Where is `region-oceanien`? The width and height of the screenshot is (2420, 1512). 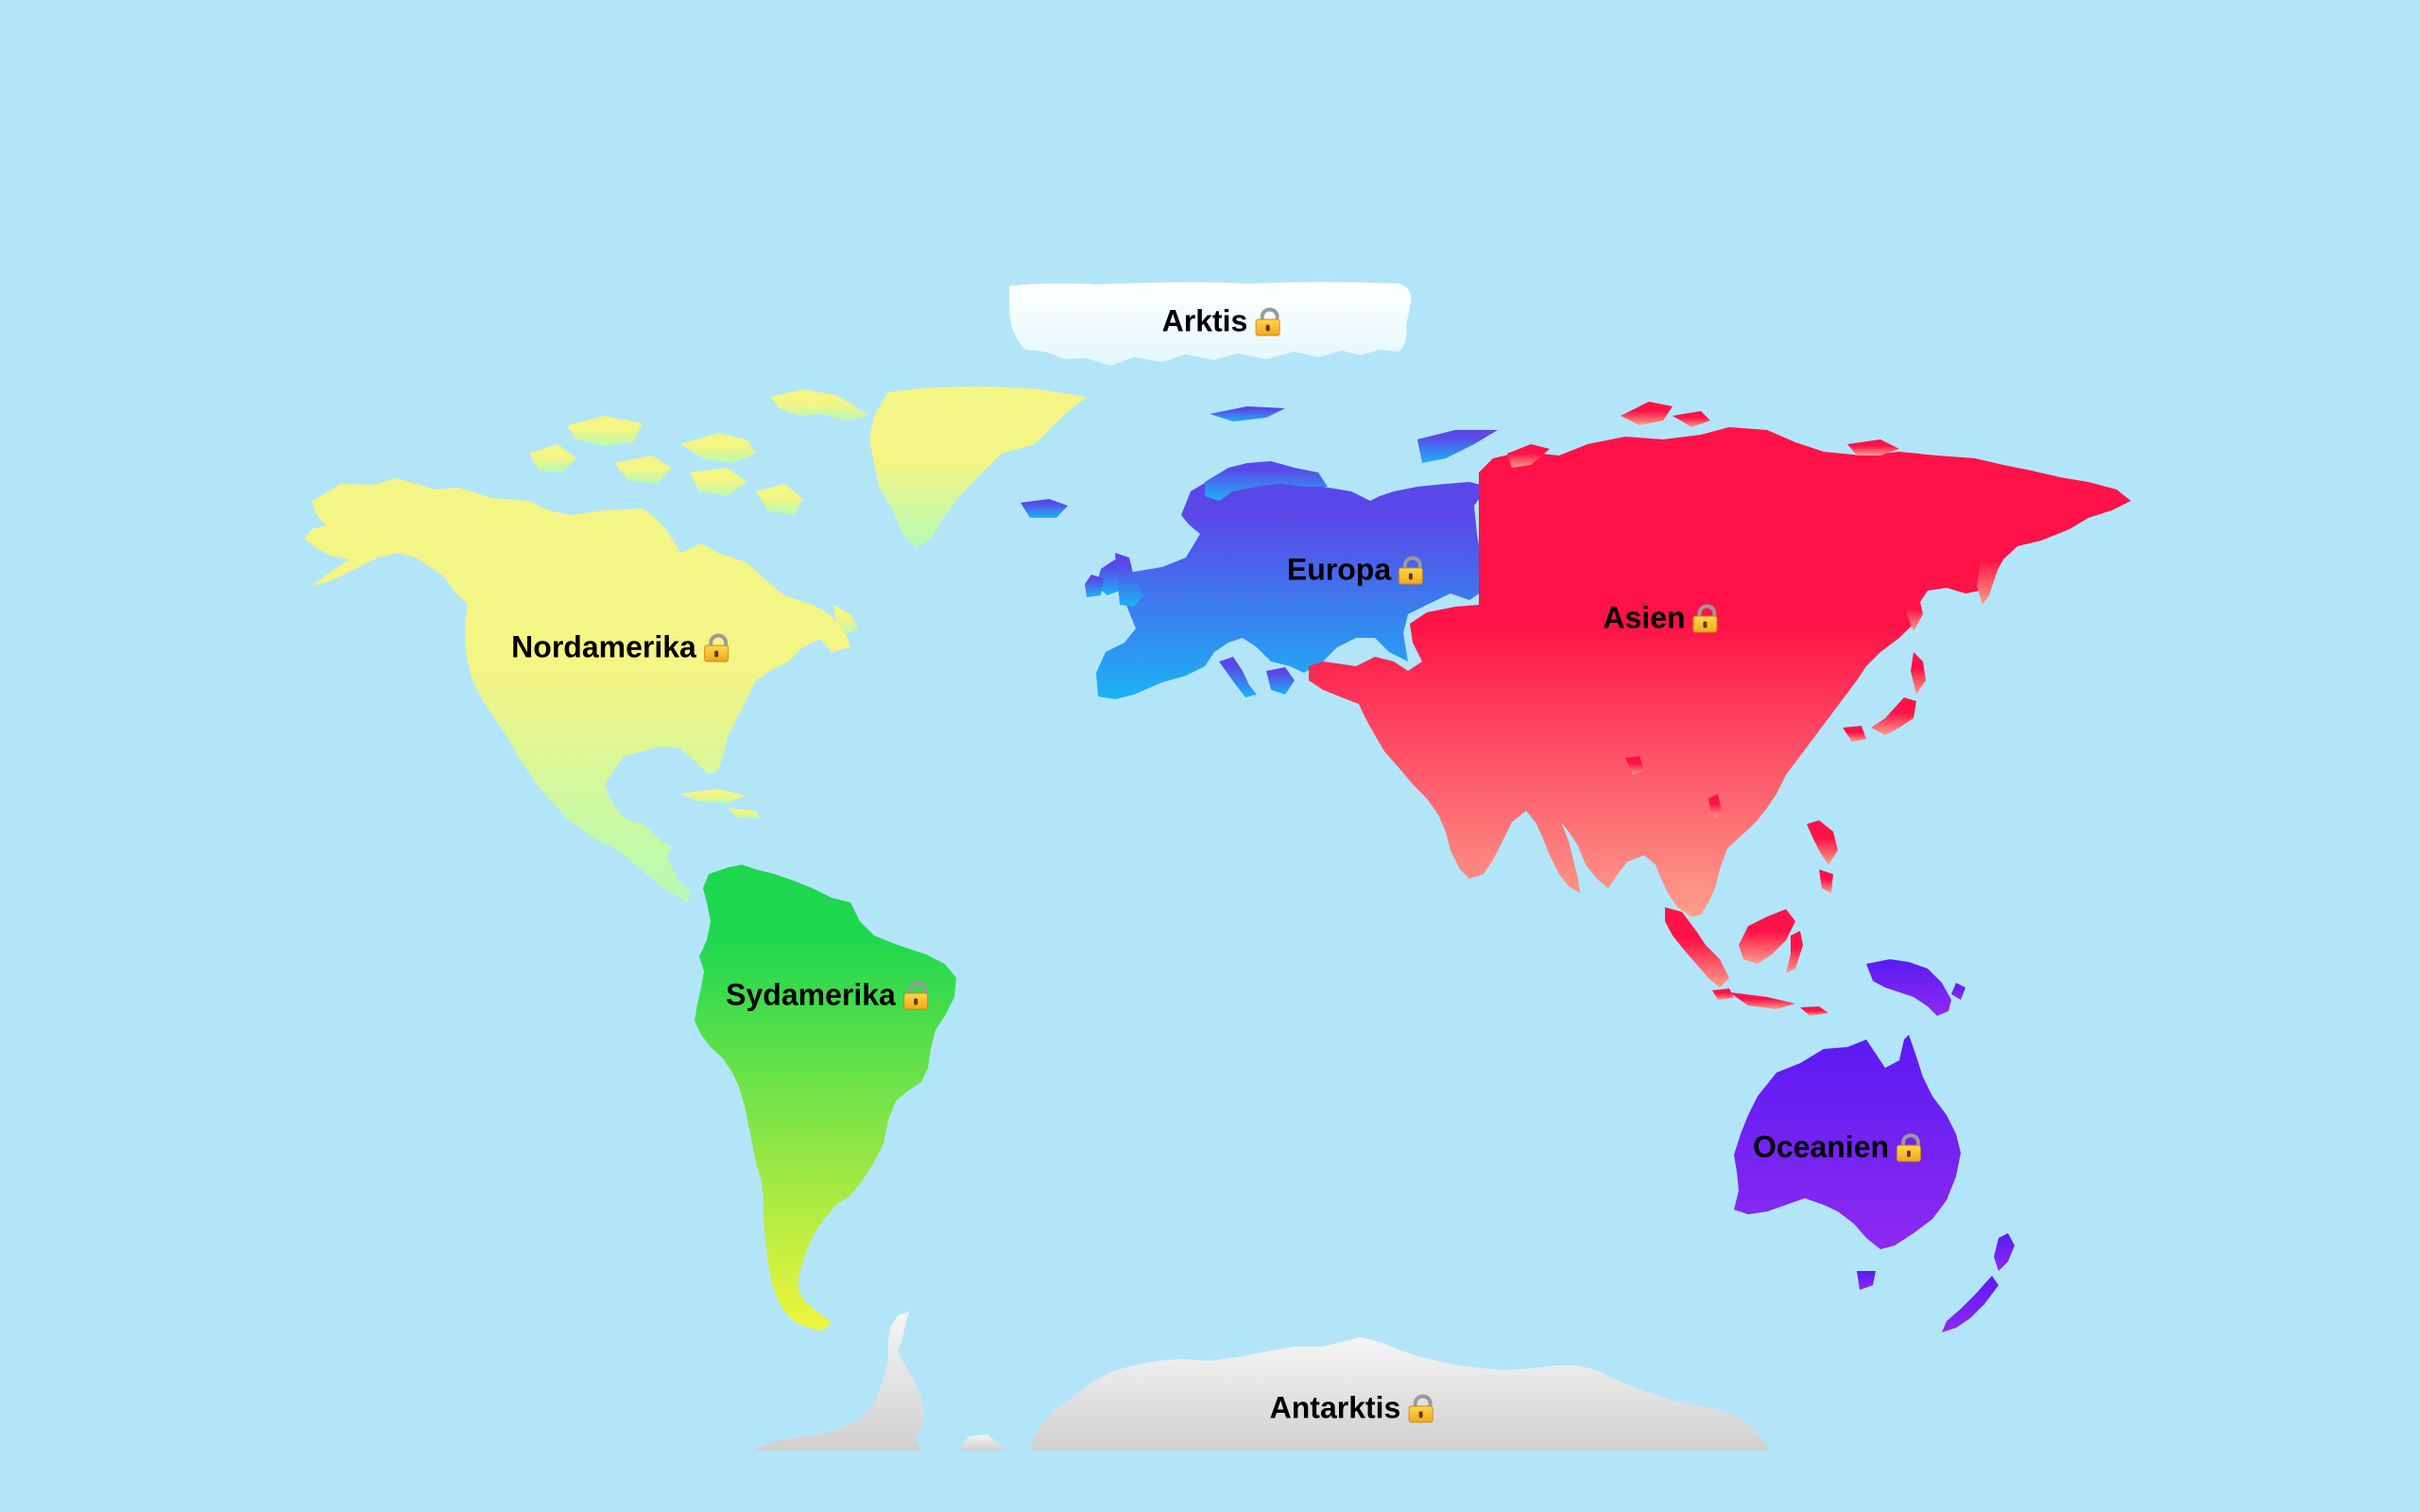
region-oceanien is located at coordinates (1874, 1145).